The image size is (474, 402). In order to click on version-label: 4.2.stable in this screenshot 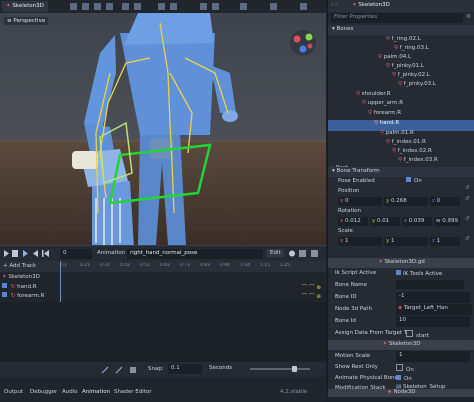, I will do `click(294, 392)`.